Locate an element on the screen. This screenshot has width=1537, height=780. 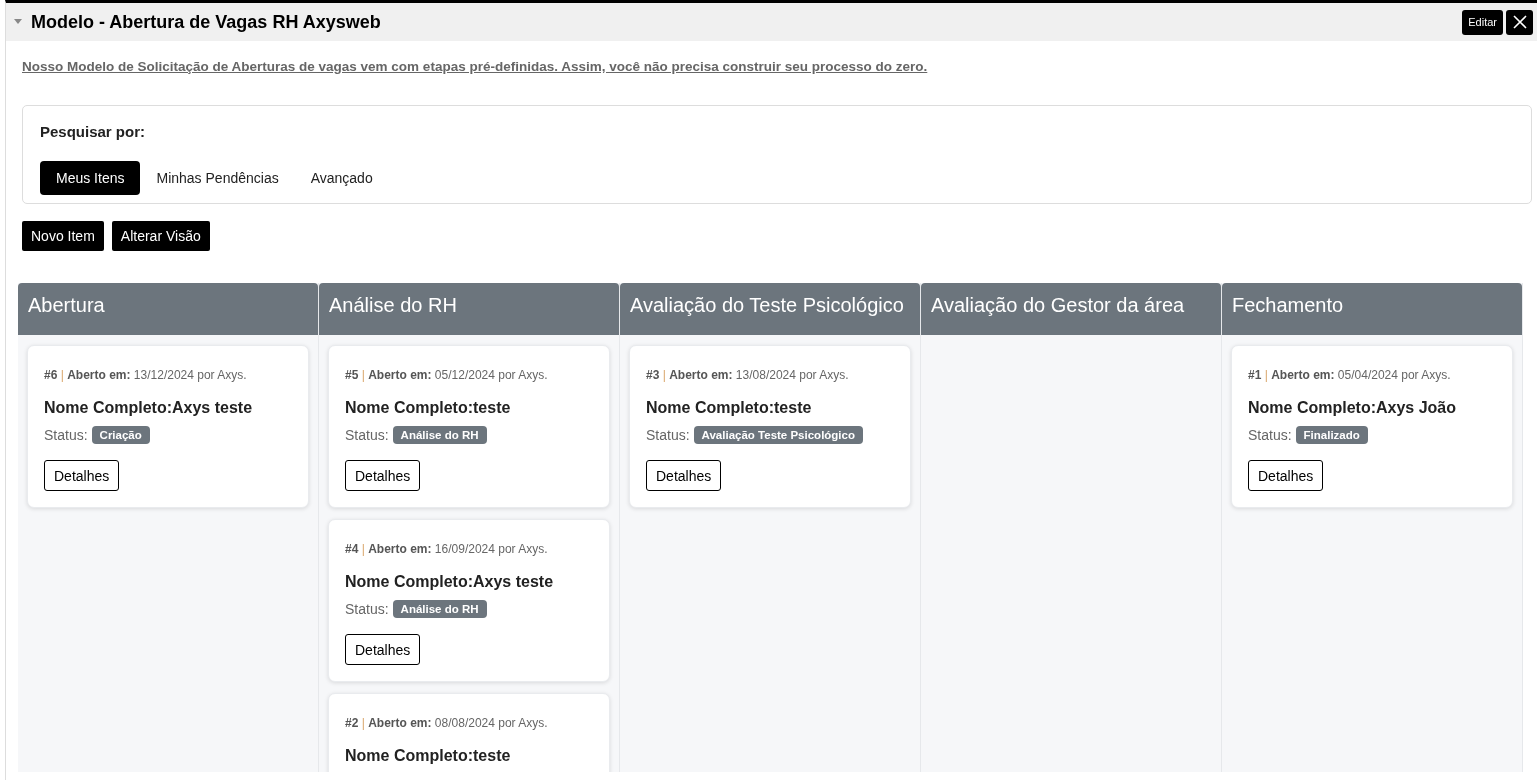
close-icon is located at coordinates (1519, 22).